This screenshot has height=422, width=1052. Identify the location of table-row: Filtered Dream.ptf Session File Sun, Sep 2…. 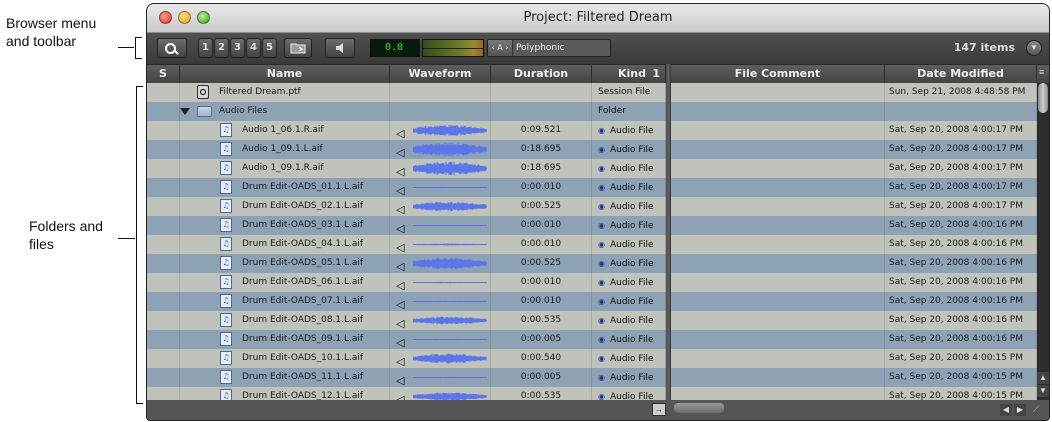
(598, 92).